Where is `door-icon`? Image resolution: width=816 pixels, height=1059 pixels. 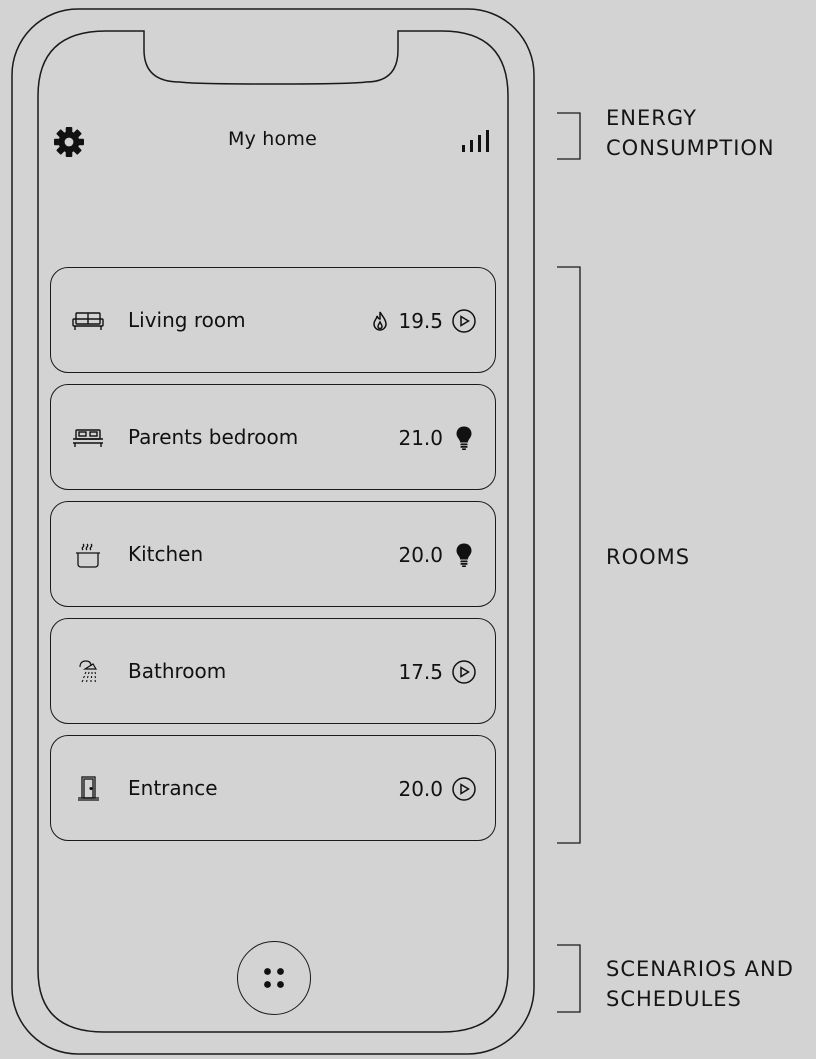 door-icon is located at coordinates (88, 789).